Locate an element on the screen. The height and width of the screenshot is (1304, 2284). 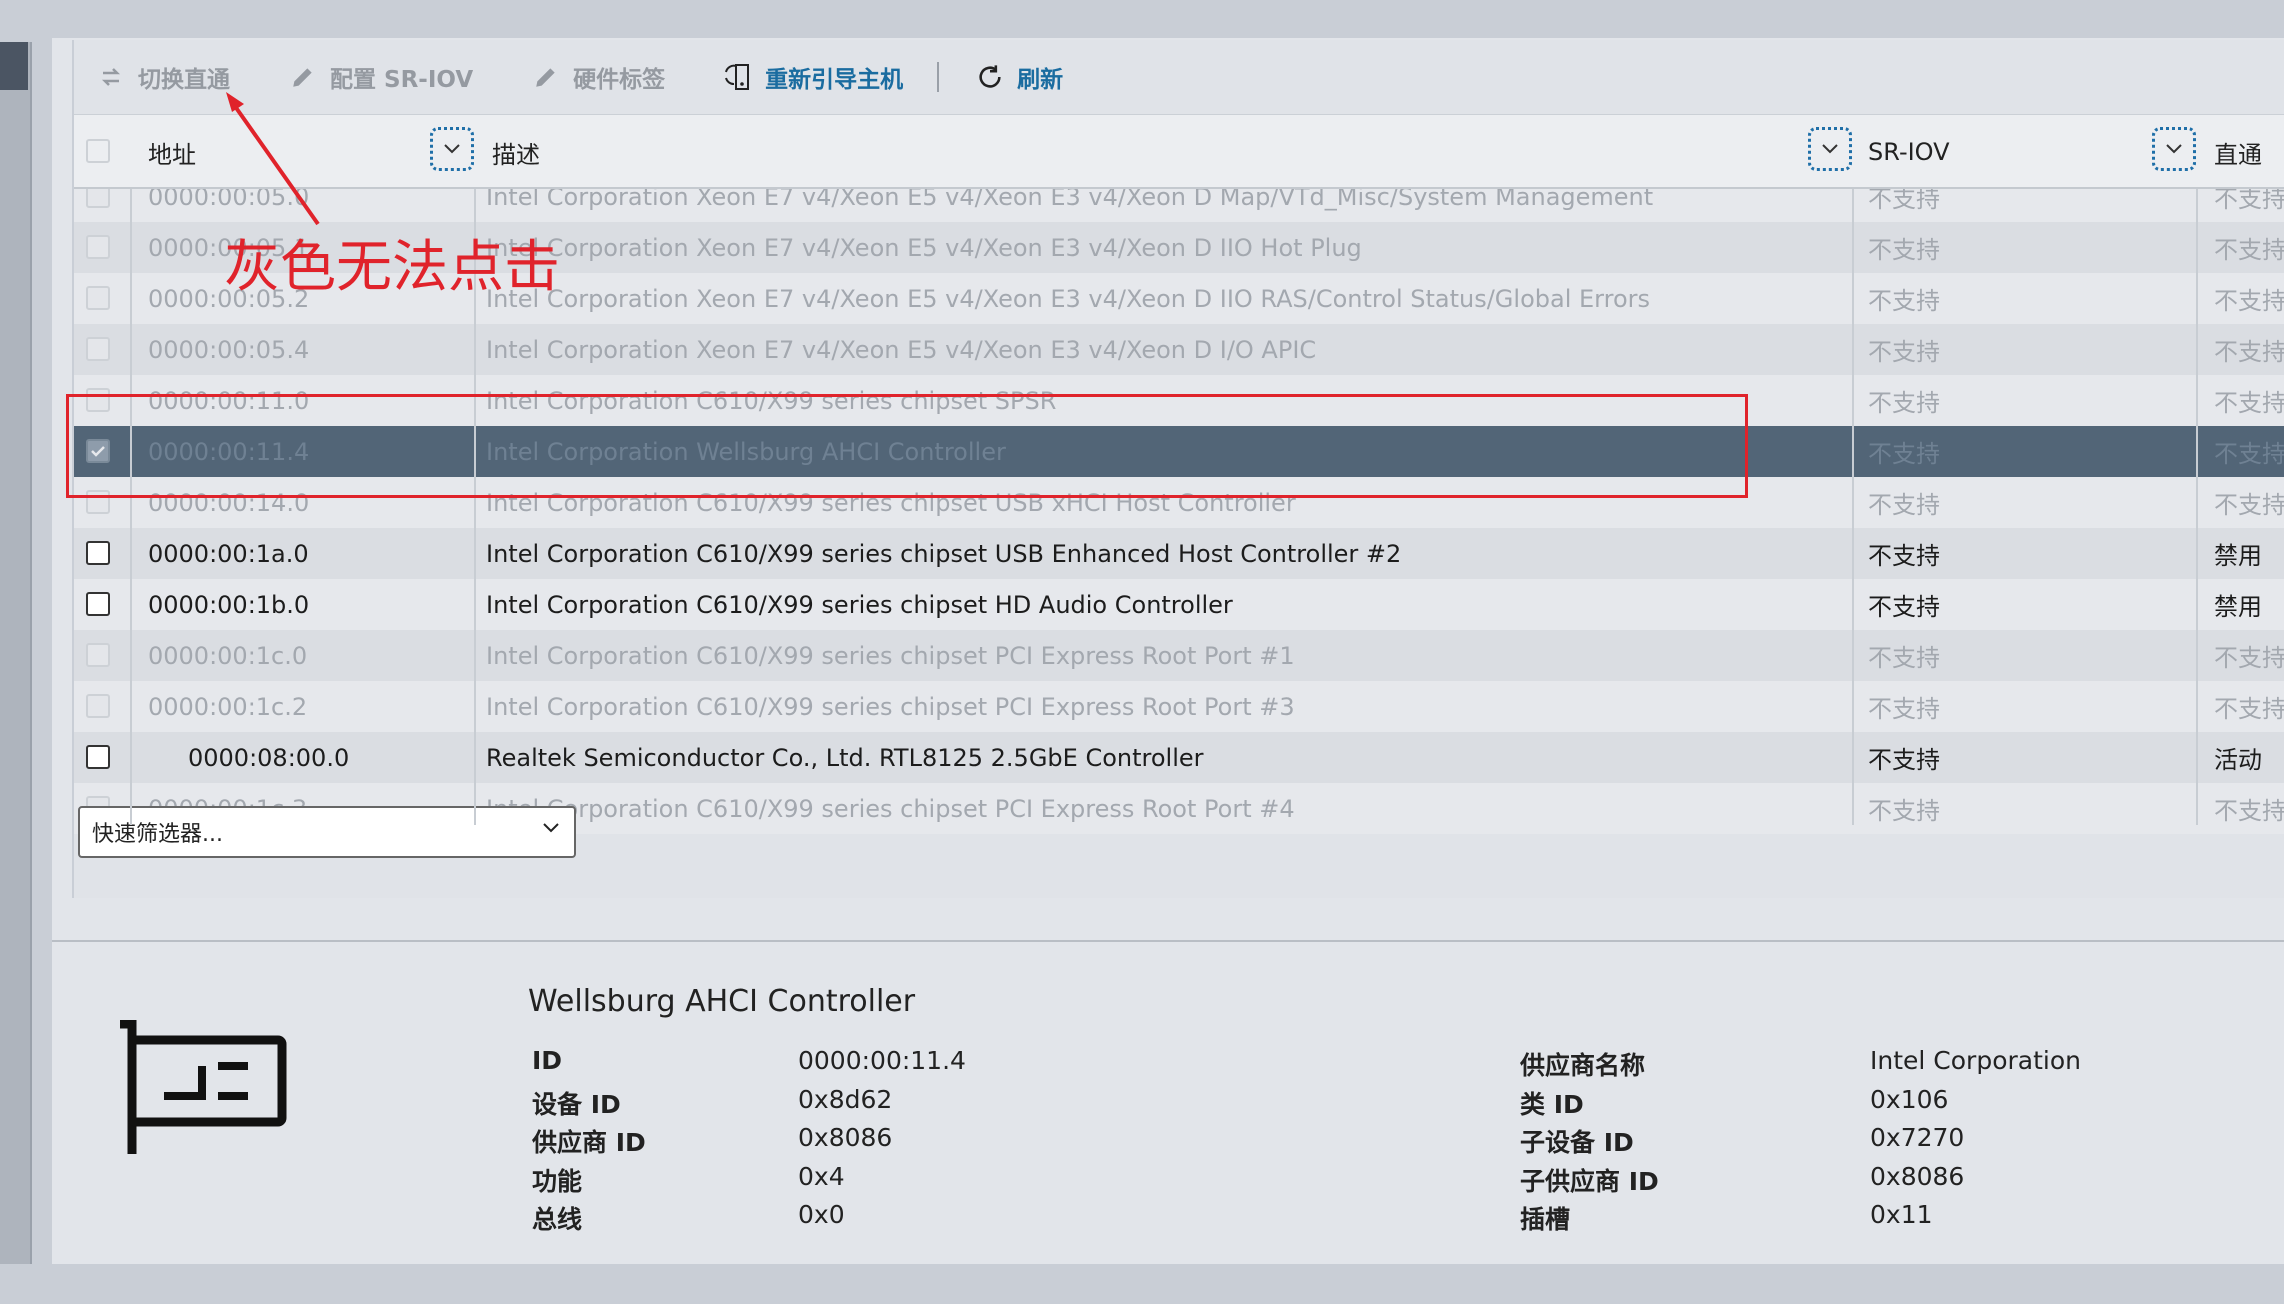
toggle-passthrough-button: 切换直通 is located at coordinates (163, 77).